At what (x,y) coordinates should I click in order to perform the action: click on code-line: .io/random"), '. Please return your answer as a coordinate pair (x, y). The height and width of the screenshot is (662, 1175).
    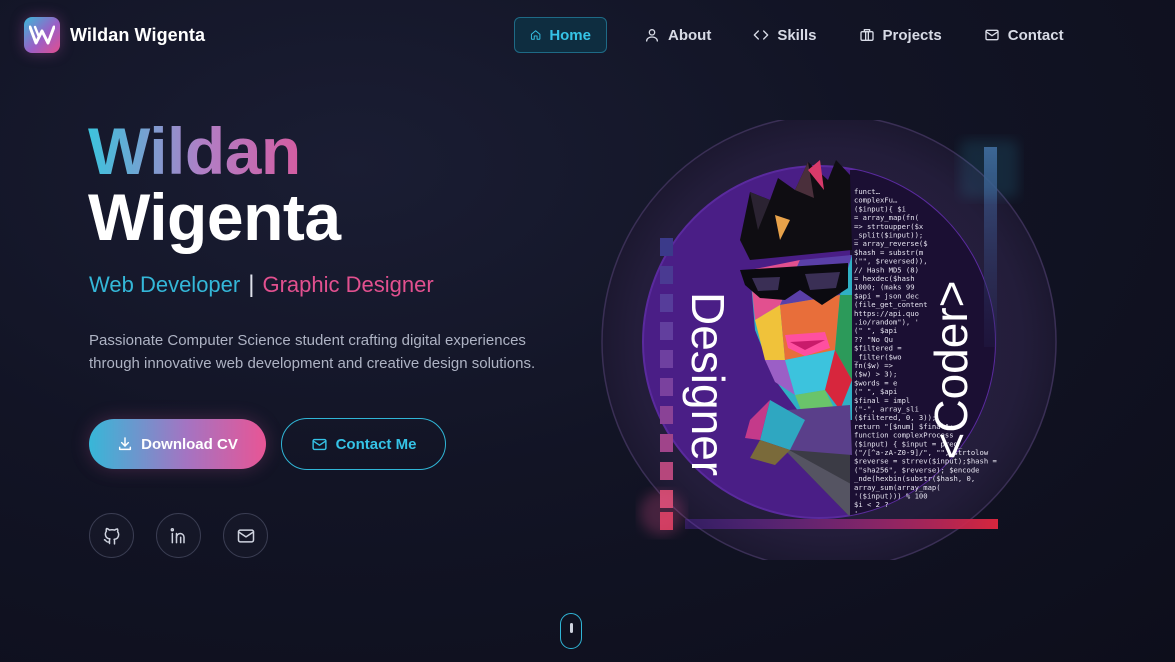
    Looking at the image, I should click on (886, 322).